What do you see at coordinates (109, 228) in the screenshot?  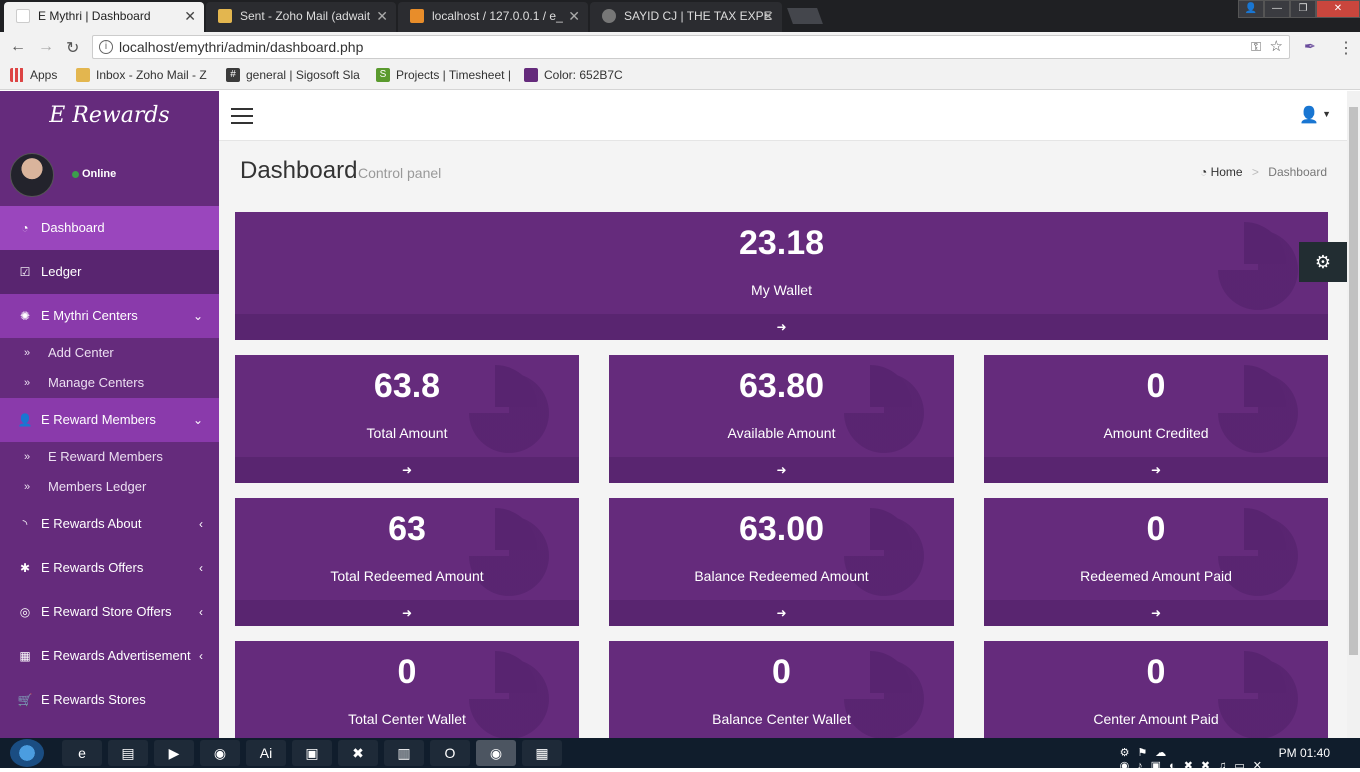 I see `sidebar-item-dashboard: ◔ Dashboard` at bounding box center [109, 228].